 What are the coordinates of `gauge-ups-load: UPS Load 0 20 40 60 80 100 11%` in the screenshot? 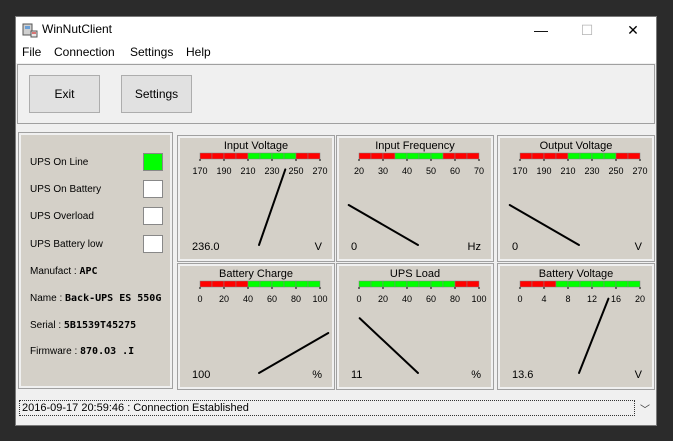 It's located at (415, 326).